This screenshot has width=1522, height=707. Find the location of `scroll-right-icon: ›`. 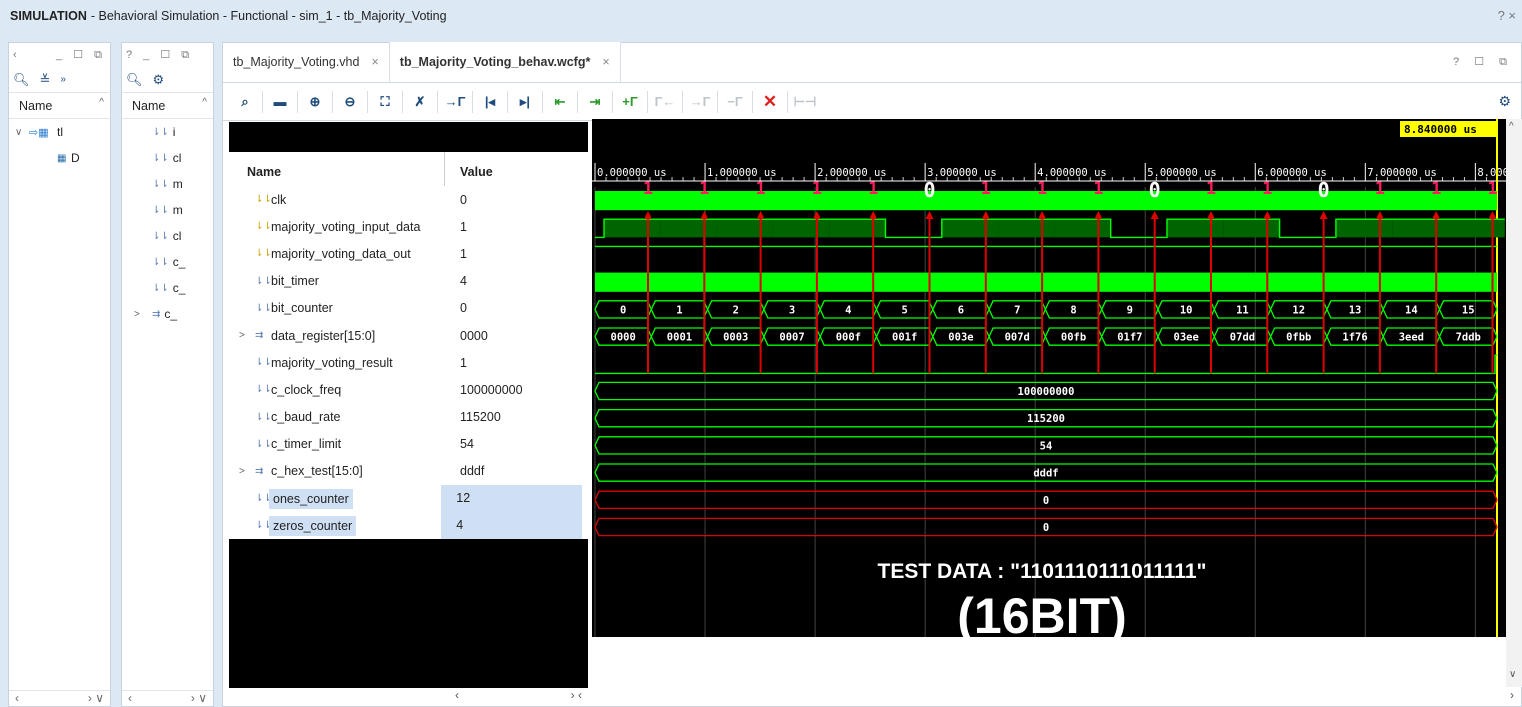

scroll-right-icon: › is located at coordinates (1512, 695).